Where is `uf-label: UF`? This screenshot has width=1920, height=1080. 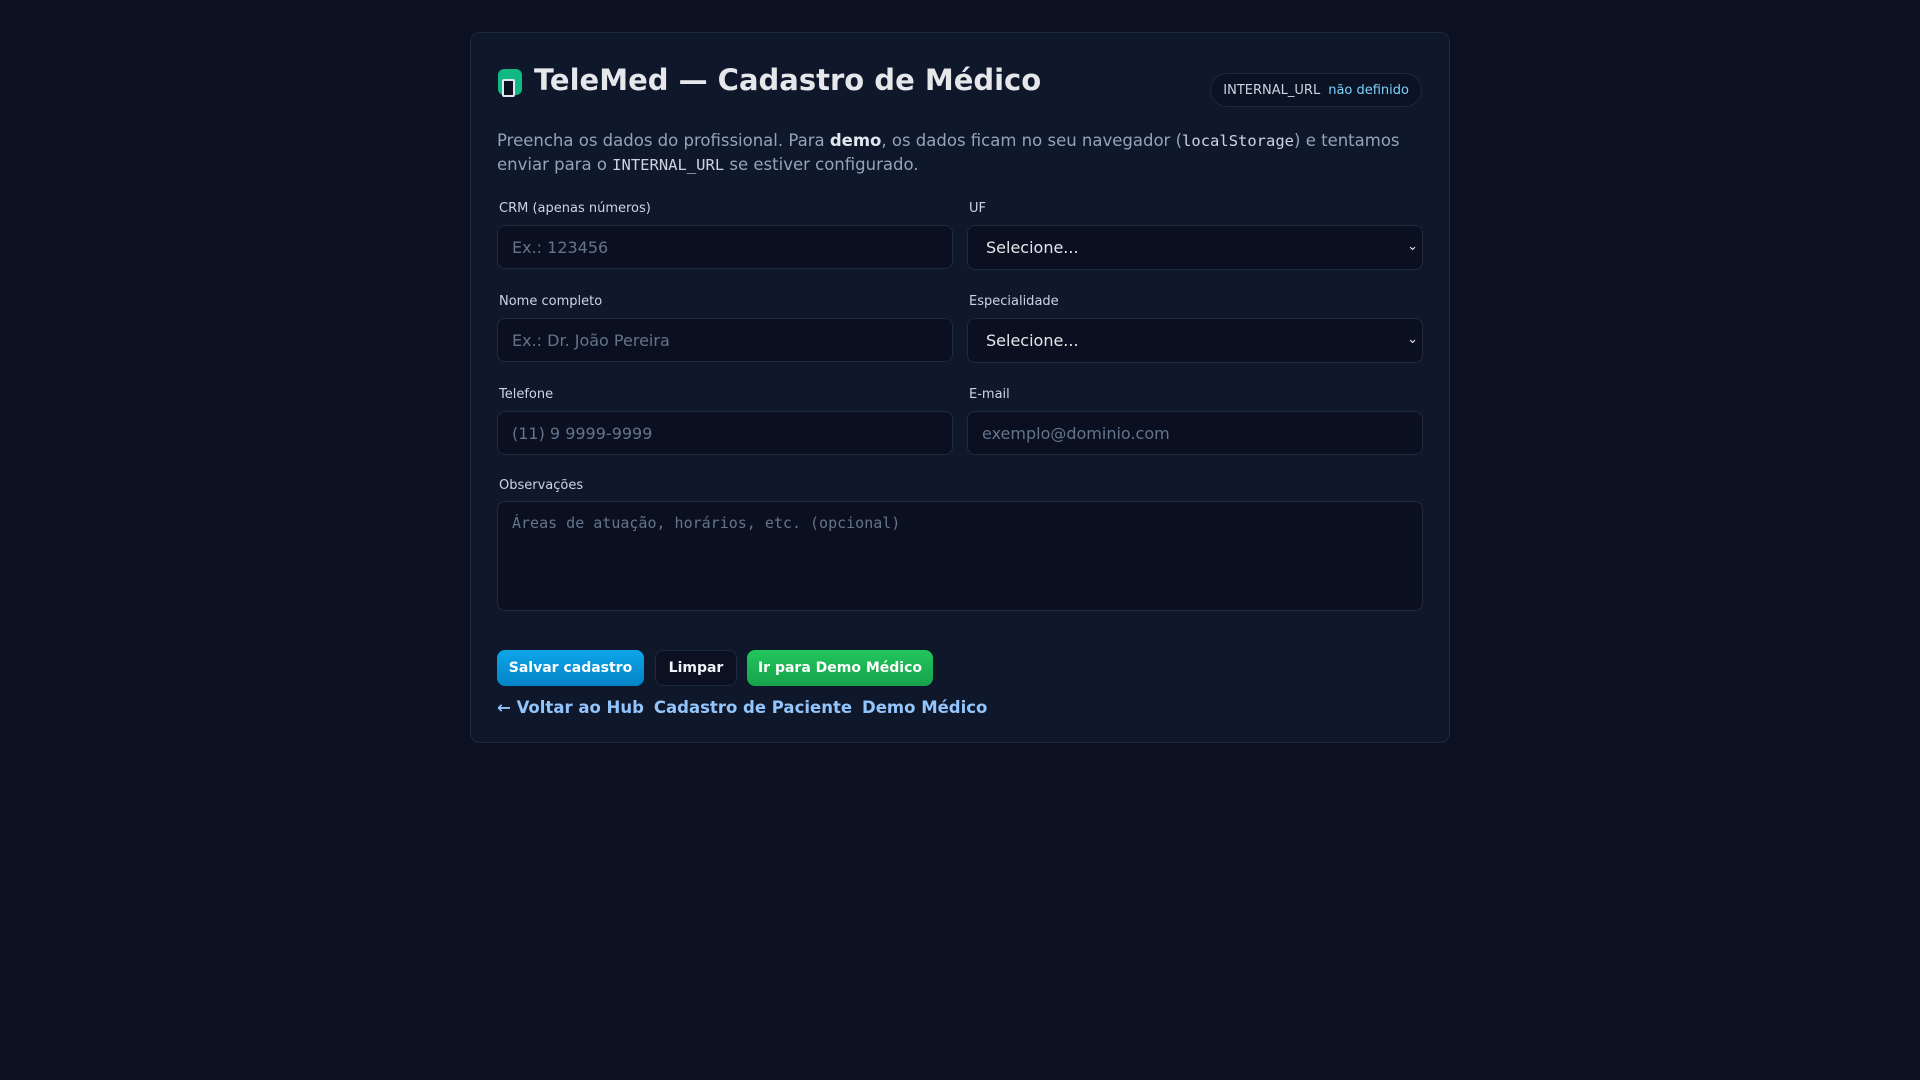 uf-label: UF is located at coordinates (977, 208).